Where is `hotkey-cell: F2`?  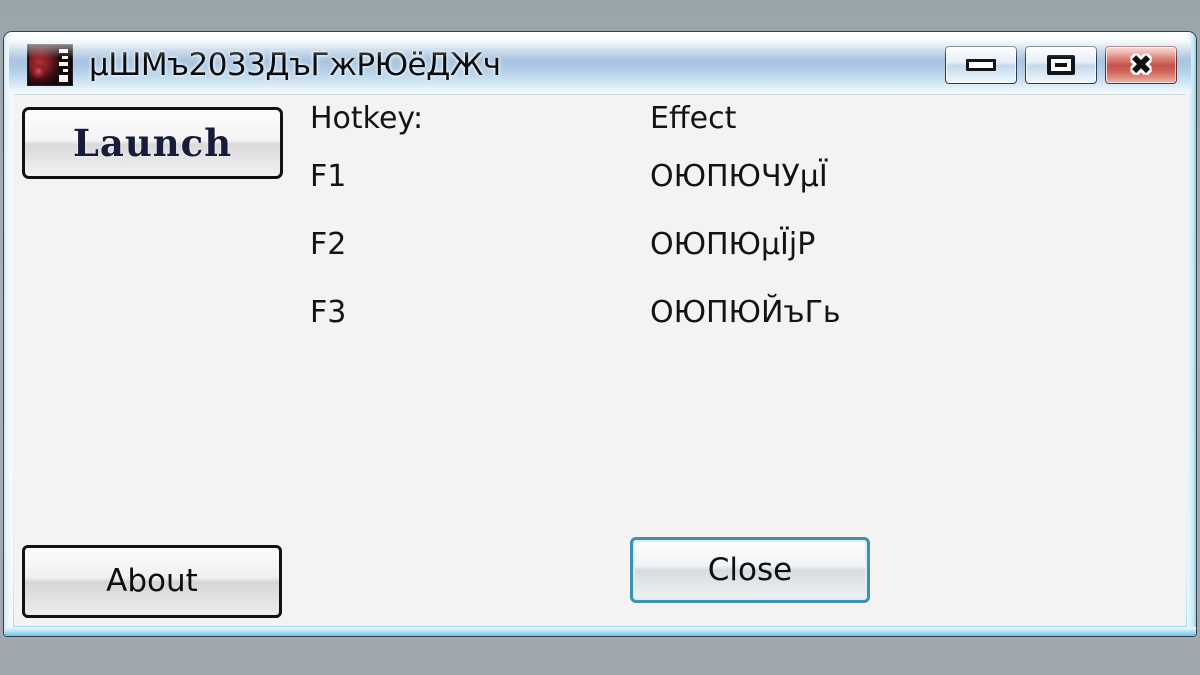
hotkey-cell: F2 is located at coordinates (328, 244).